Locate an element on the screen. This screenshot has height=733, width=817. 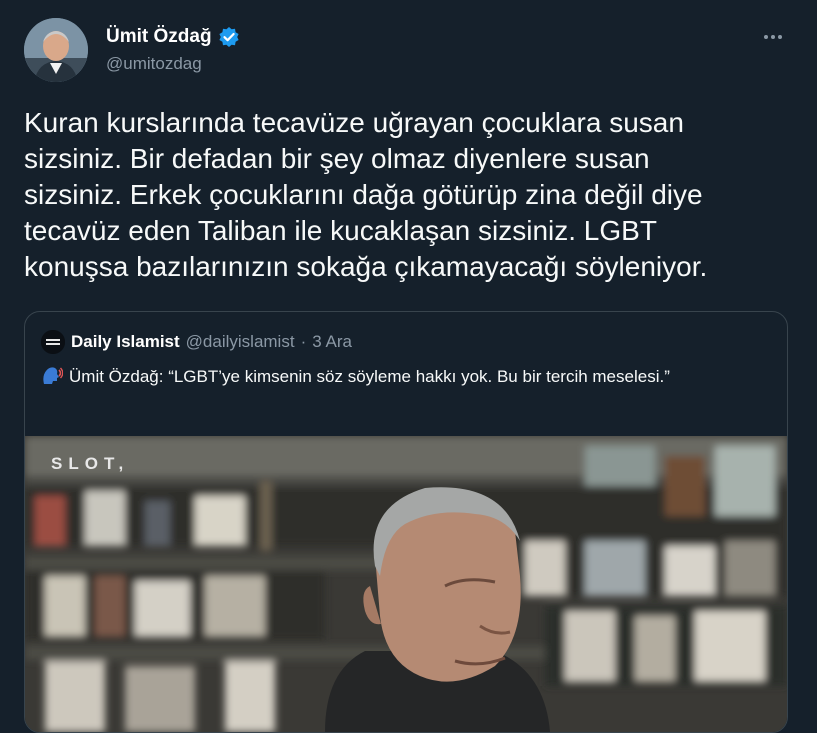
quoted-author-avatar is located at coordinates (53, 342).